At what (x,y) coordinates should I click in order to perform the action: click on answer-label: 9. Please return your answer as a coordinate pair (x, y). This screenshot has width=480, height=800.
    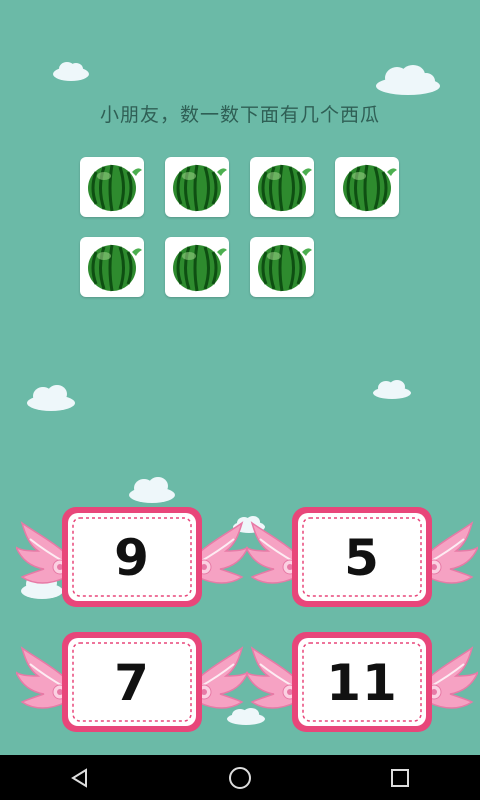
    Looking at the image, I should click on (132, 558).